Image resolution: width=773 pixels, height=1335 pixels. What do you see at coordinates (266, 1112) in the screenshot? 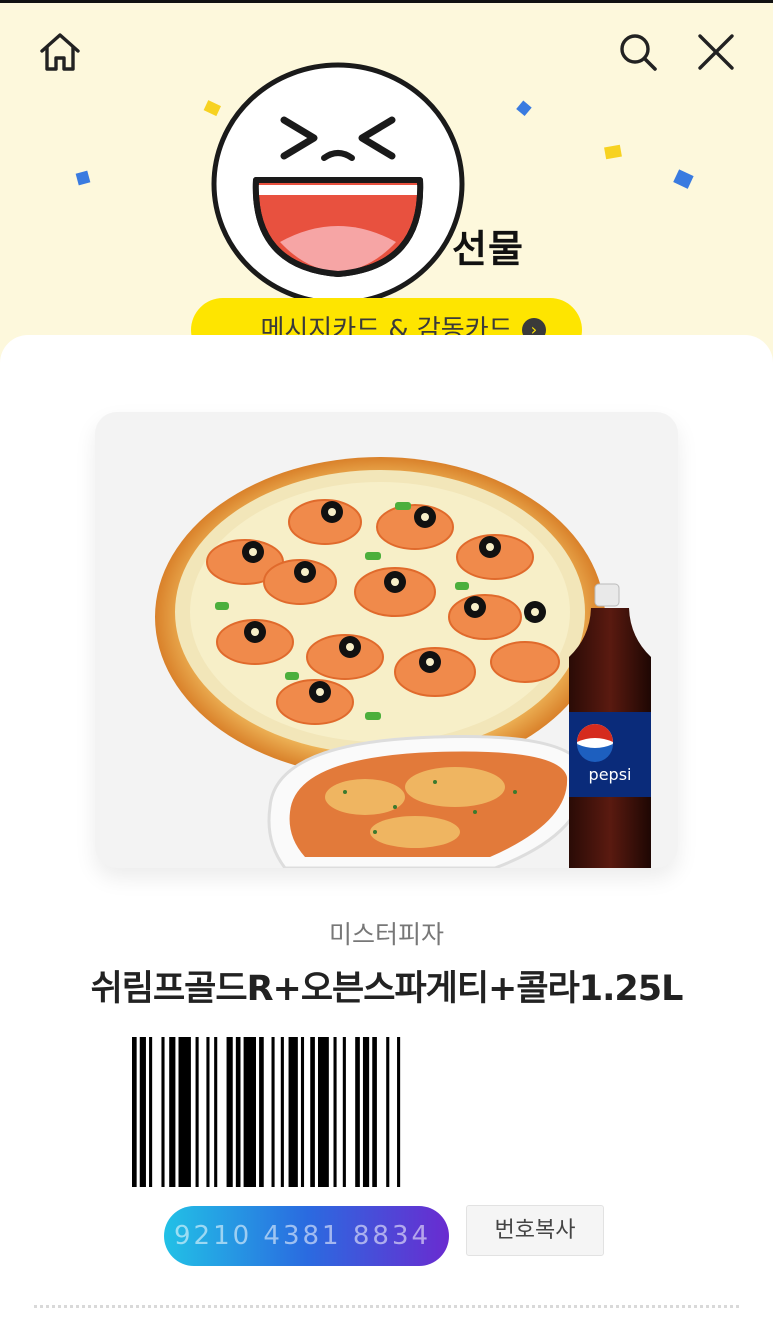
I see `barcode-image` at bounding box center [266, 1112].